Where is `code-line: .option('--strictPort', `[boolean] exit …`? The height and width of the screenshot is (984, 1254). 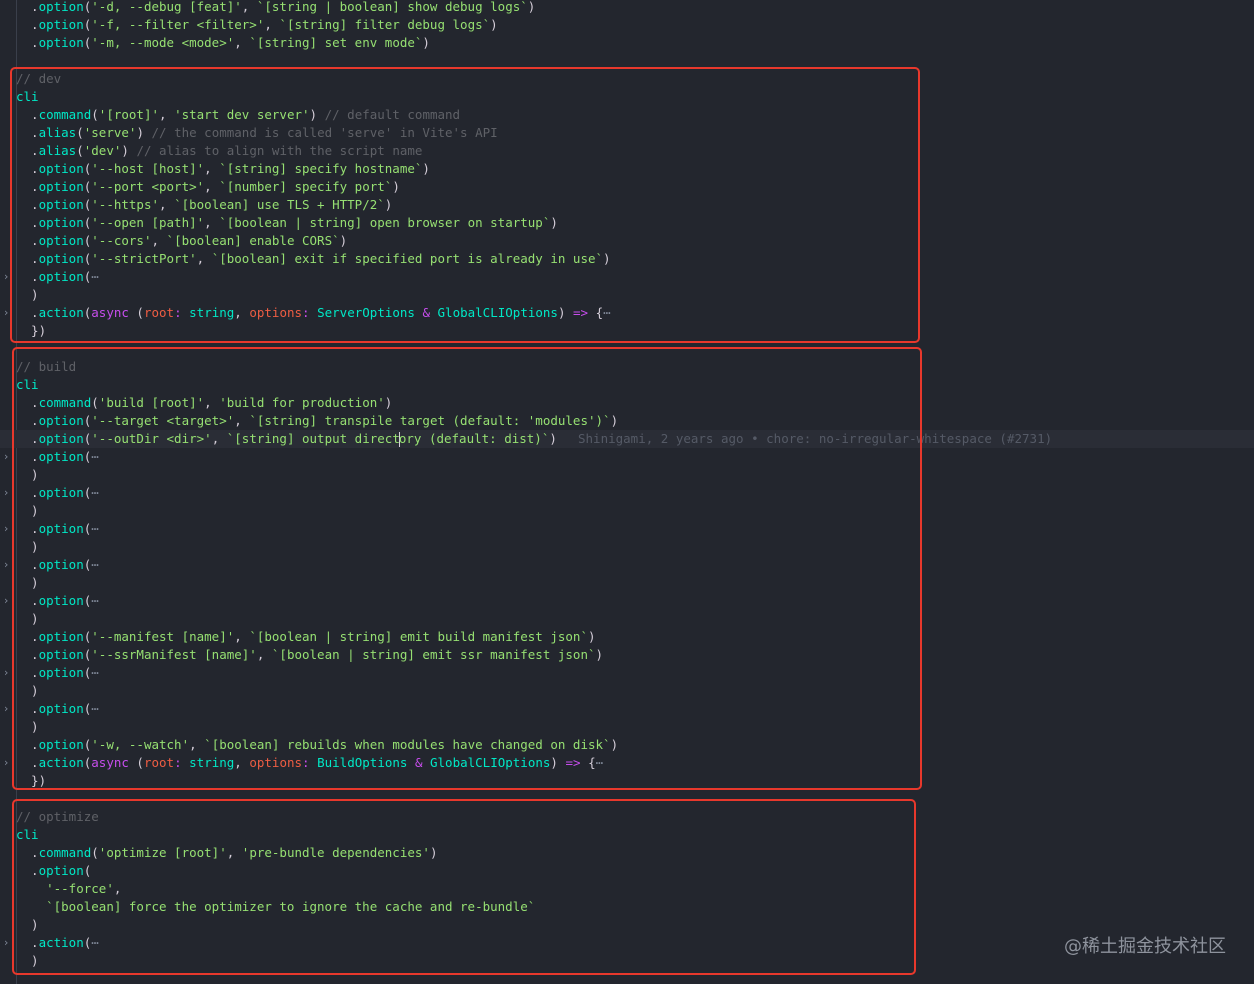
code-line: .option('--strictPort', `[boolean] exit … is located at coordinates (627, 259).